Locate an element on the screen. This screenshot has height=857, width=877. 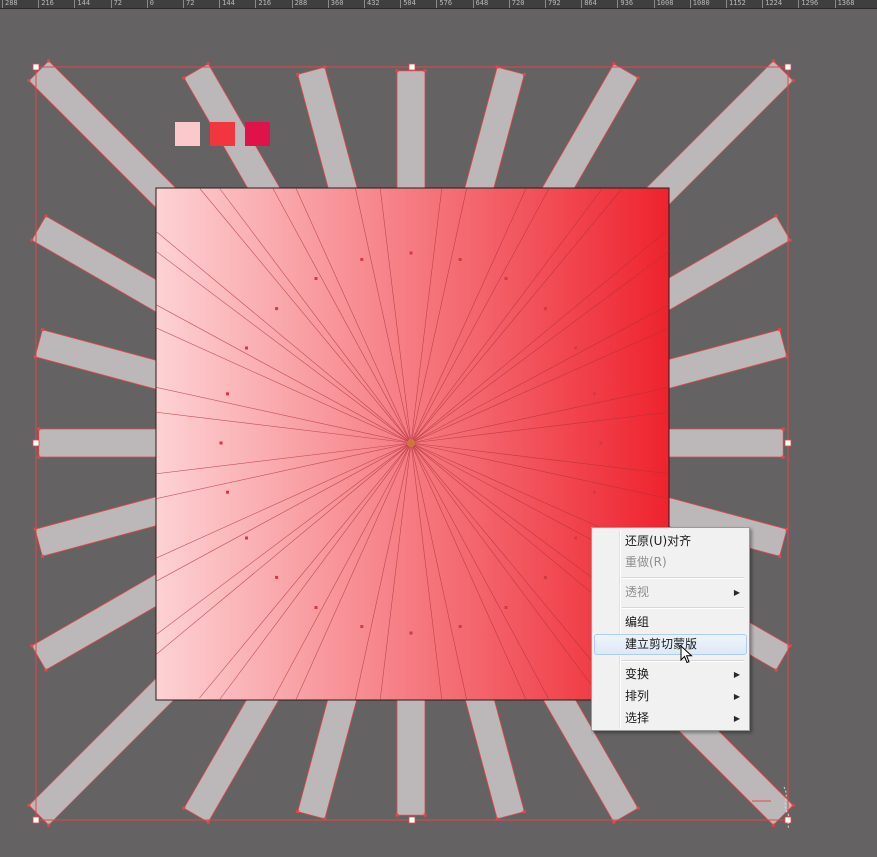
menu-item-make-clipping-mask: 建立剪切蒙版 is located at coordinates (670, 644).